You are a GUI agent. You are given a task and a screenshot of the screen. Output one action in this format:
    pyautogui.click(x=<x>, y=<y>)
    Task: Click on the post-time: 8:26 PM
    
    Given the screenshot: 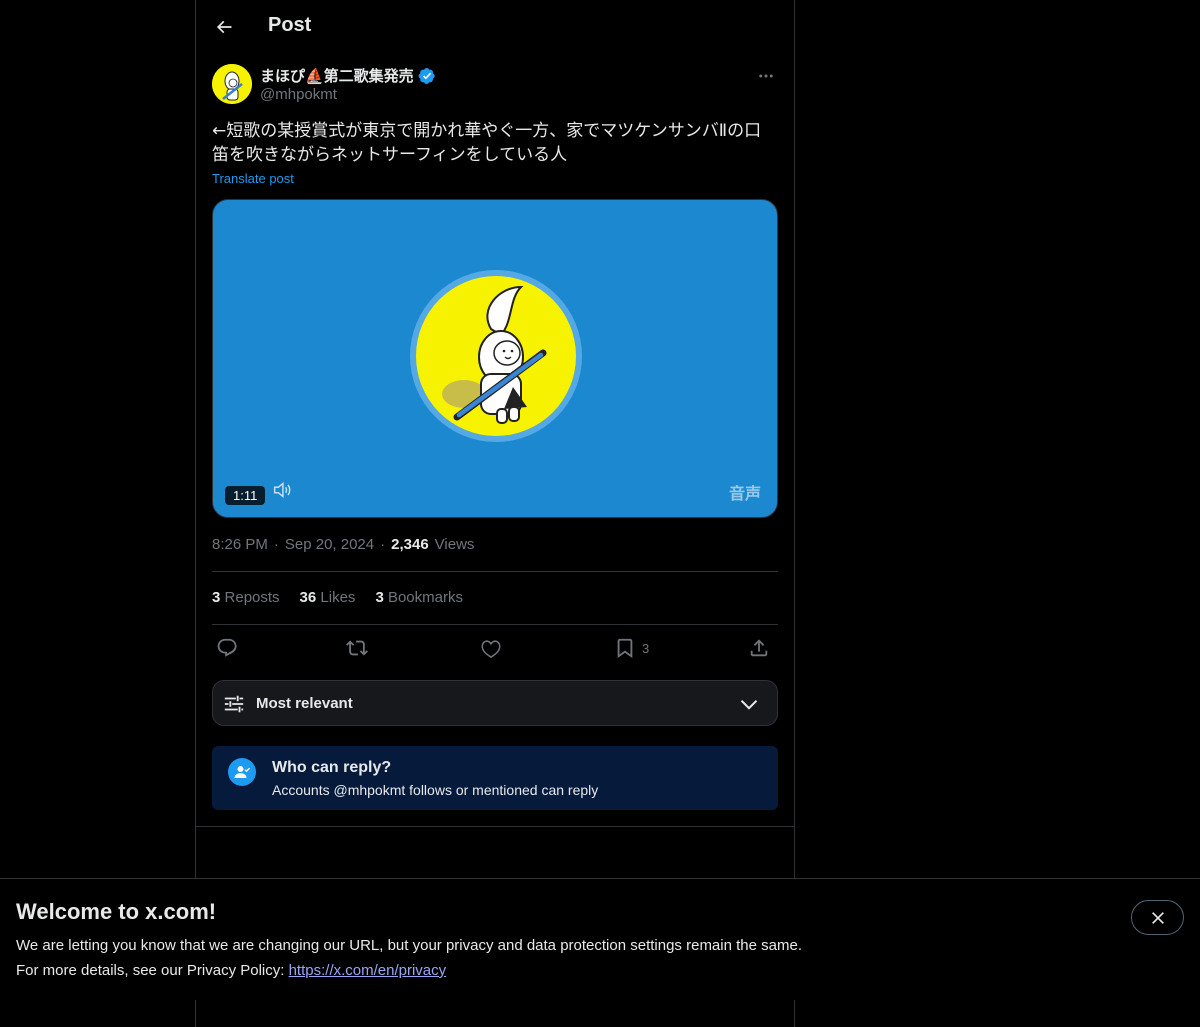 What is the action you would take?
    pyautogui.click(x=240, y=544)
    